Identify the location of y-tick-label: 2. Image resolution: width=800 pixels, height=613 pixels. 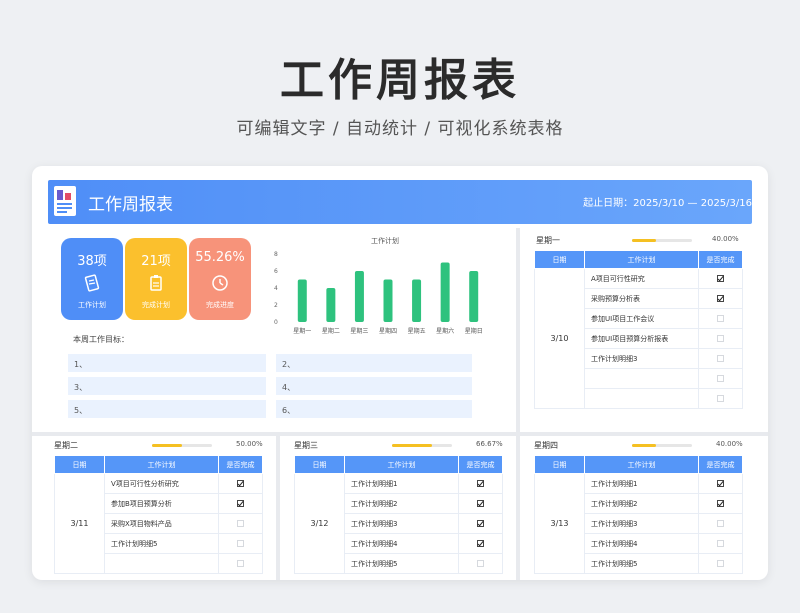
(276, 305).